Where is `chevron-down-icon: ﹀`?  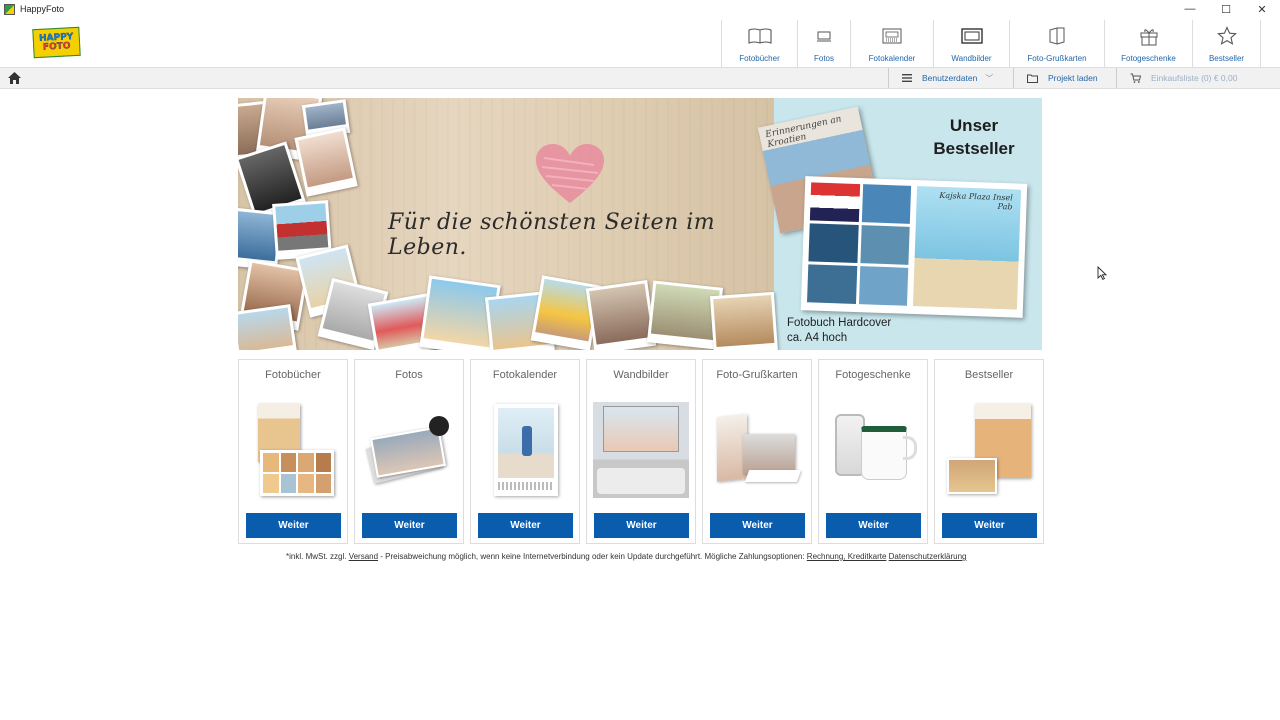
chevron-down-icon: ﹀ is located at coordinates (989, 78).